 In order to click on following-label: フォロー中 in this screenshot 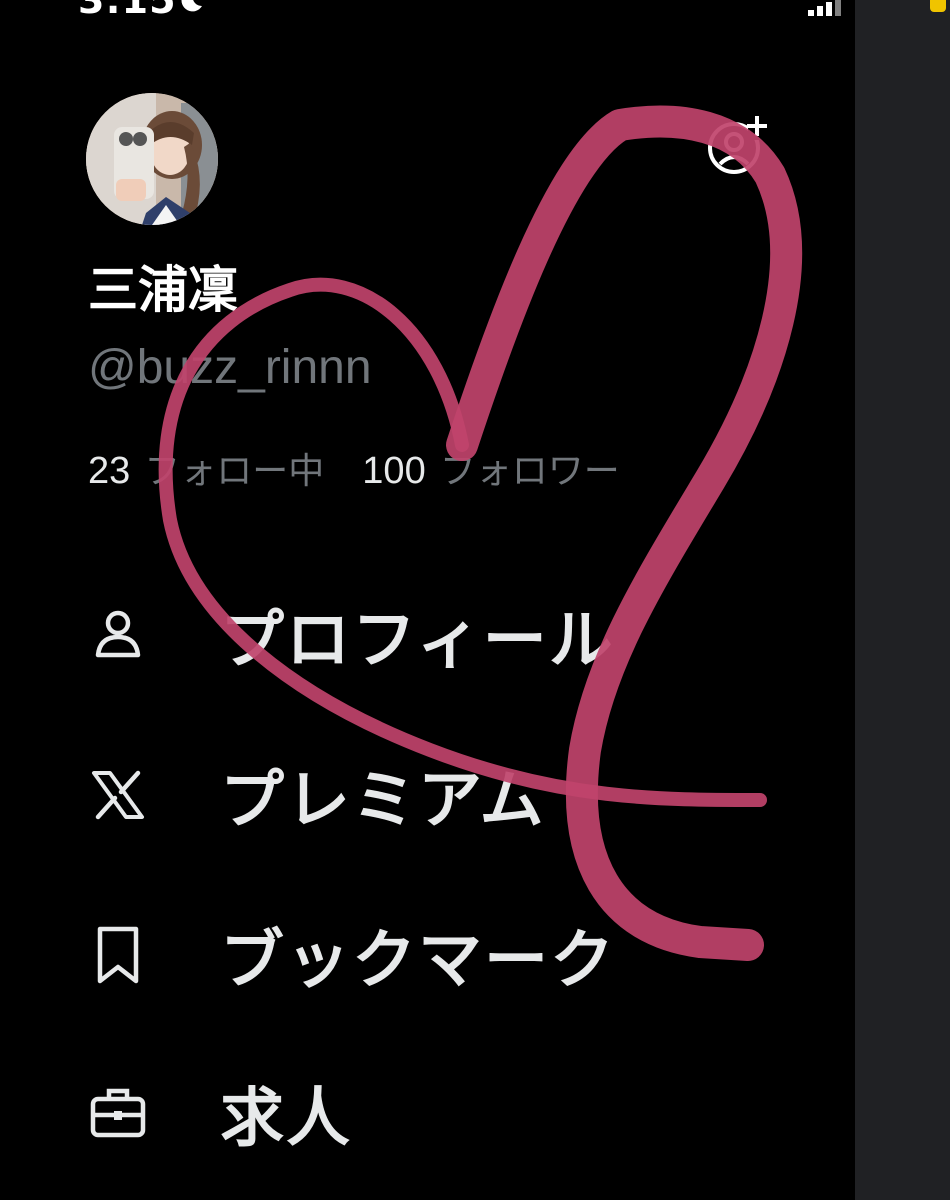, I will do `click(234, 468)`.